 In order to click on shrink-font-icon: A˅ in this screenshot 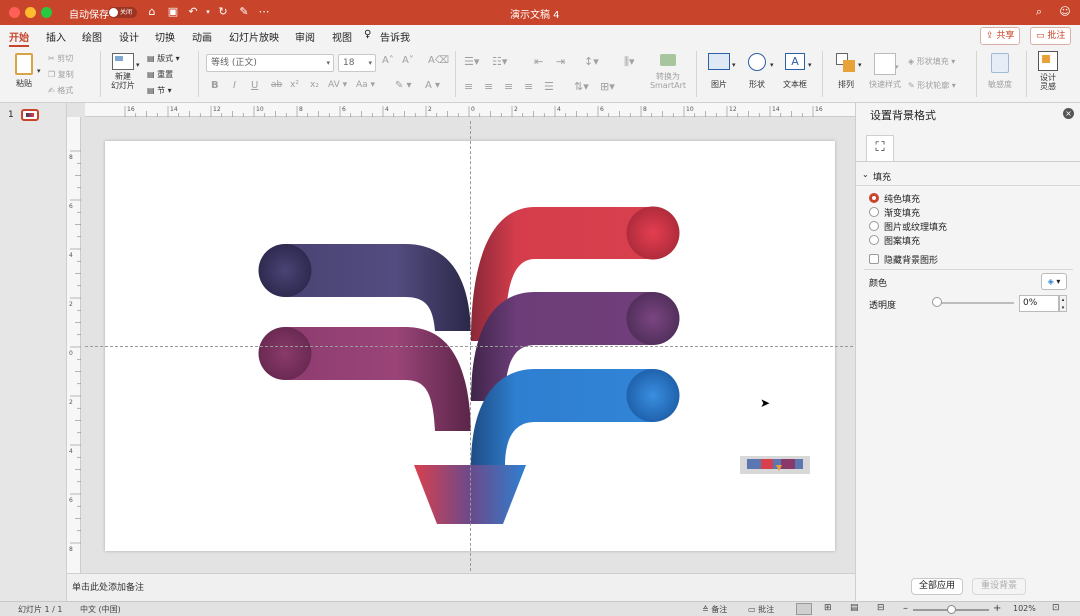, I will do `click(408, 60)`.